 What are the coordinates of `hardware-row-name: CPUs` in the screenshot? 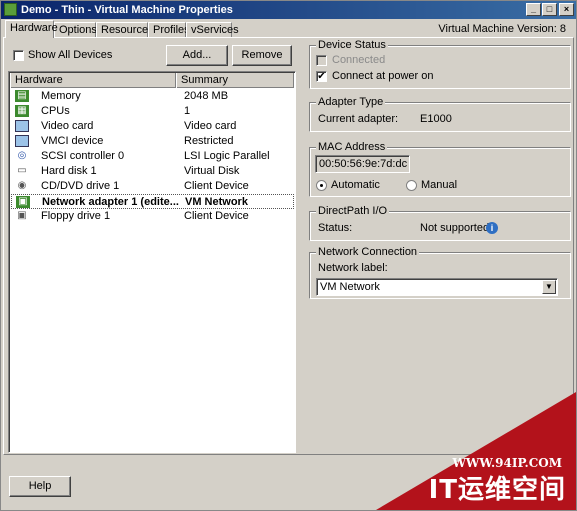 It's located at (55, 111).